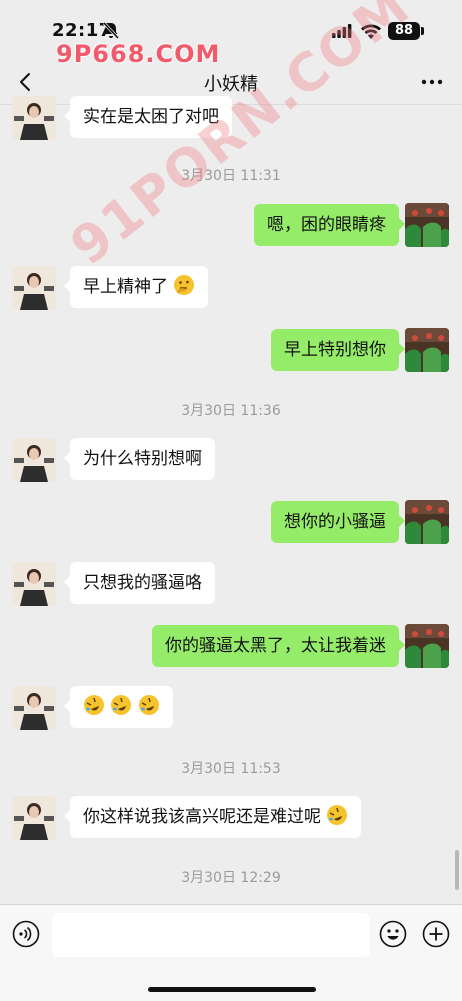 The image size is (462, 1001). What do you see at coordinates (278, 646) in the screenshot?
I see `message-bubble-outgoing: 你的骚逼太黑了，太让我着迷` at bounding box center [278, 646].